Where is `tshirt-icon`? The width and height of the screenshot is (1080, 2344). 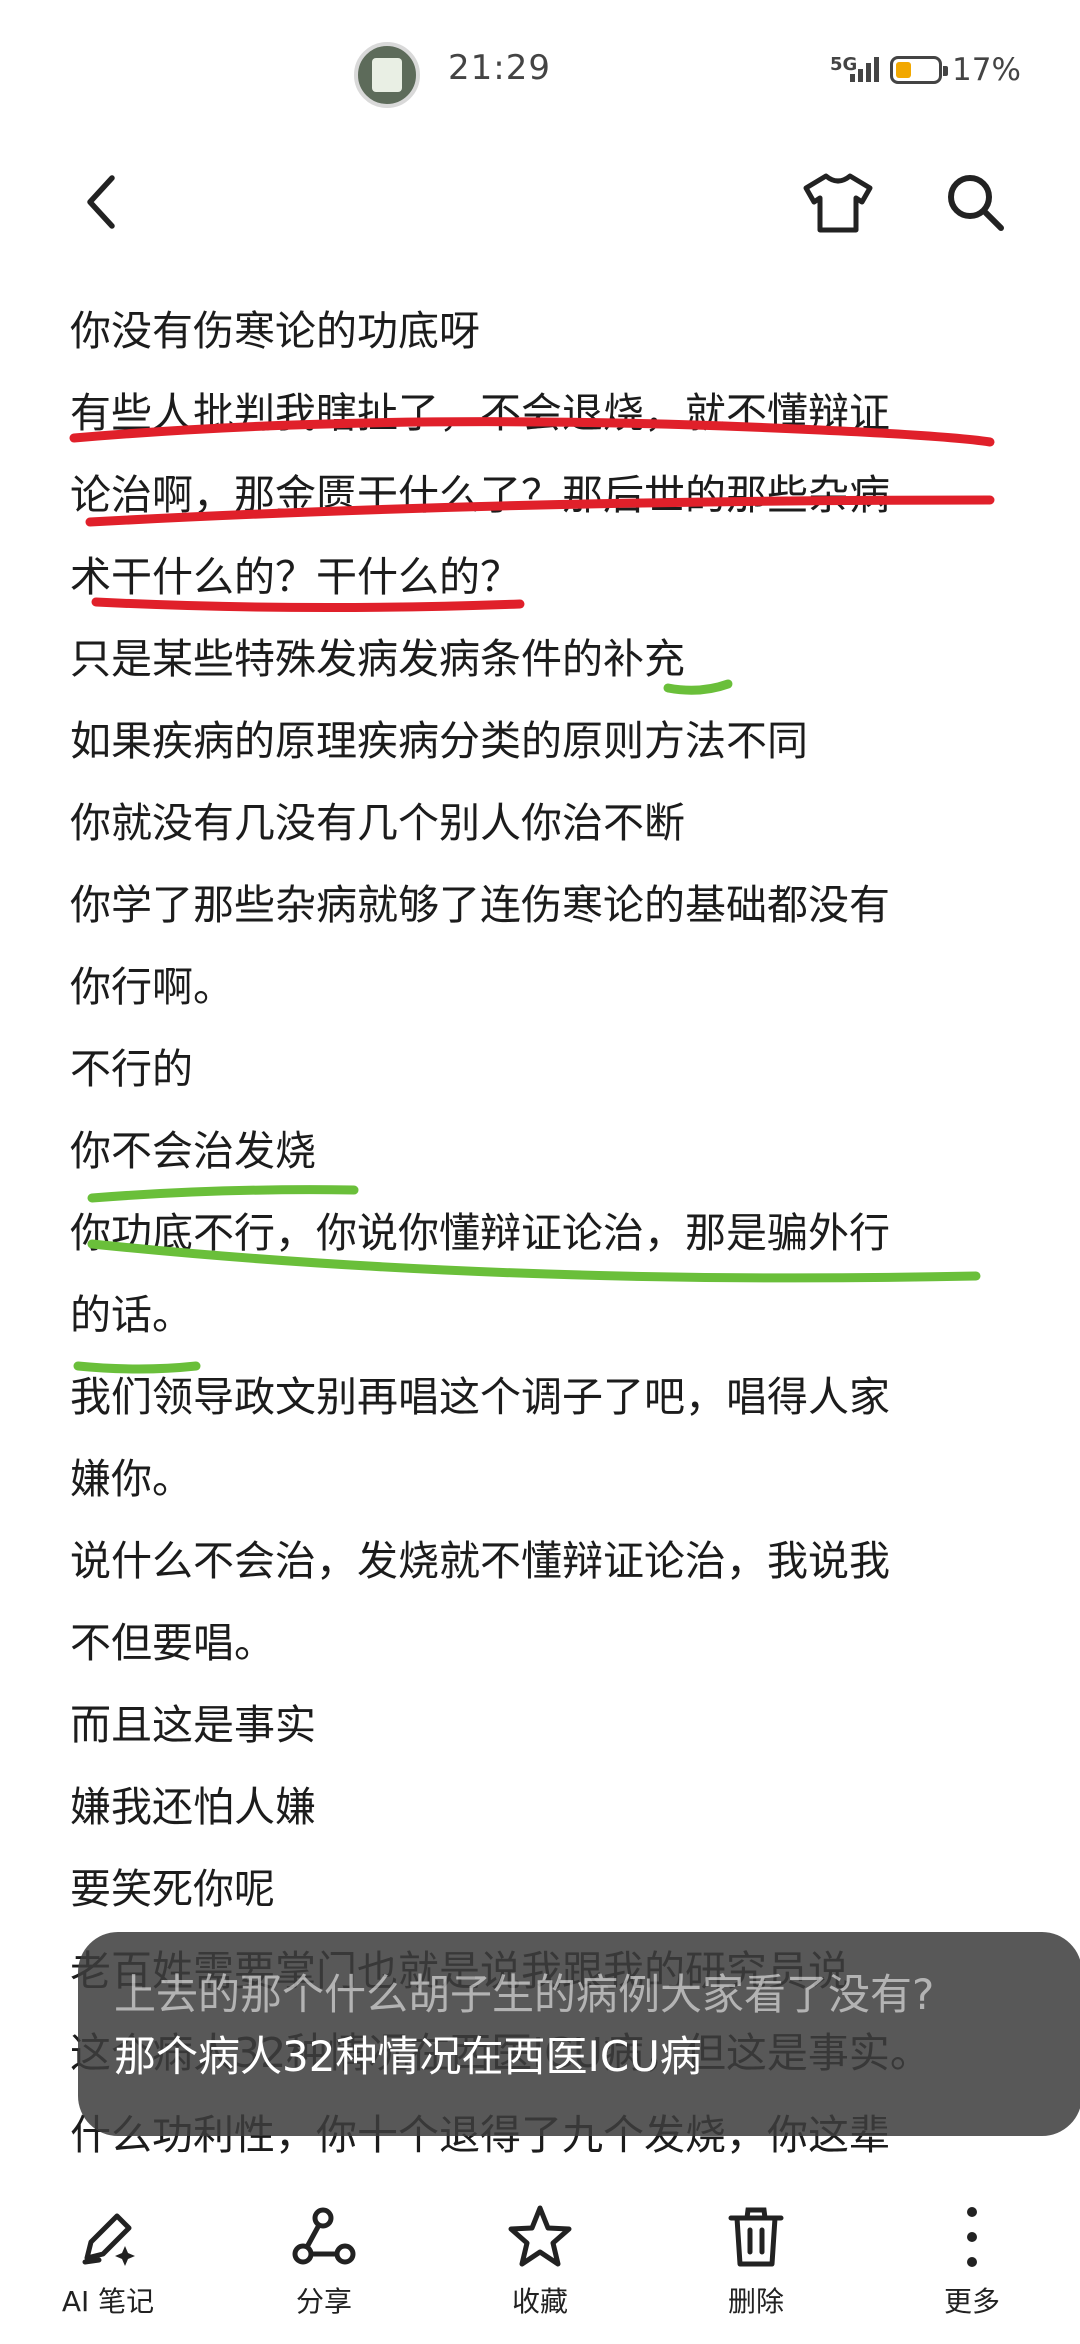
tshirt-icon is located at coordinates (838, 203).